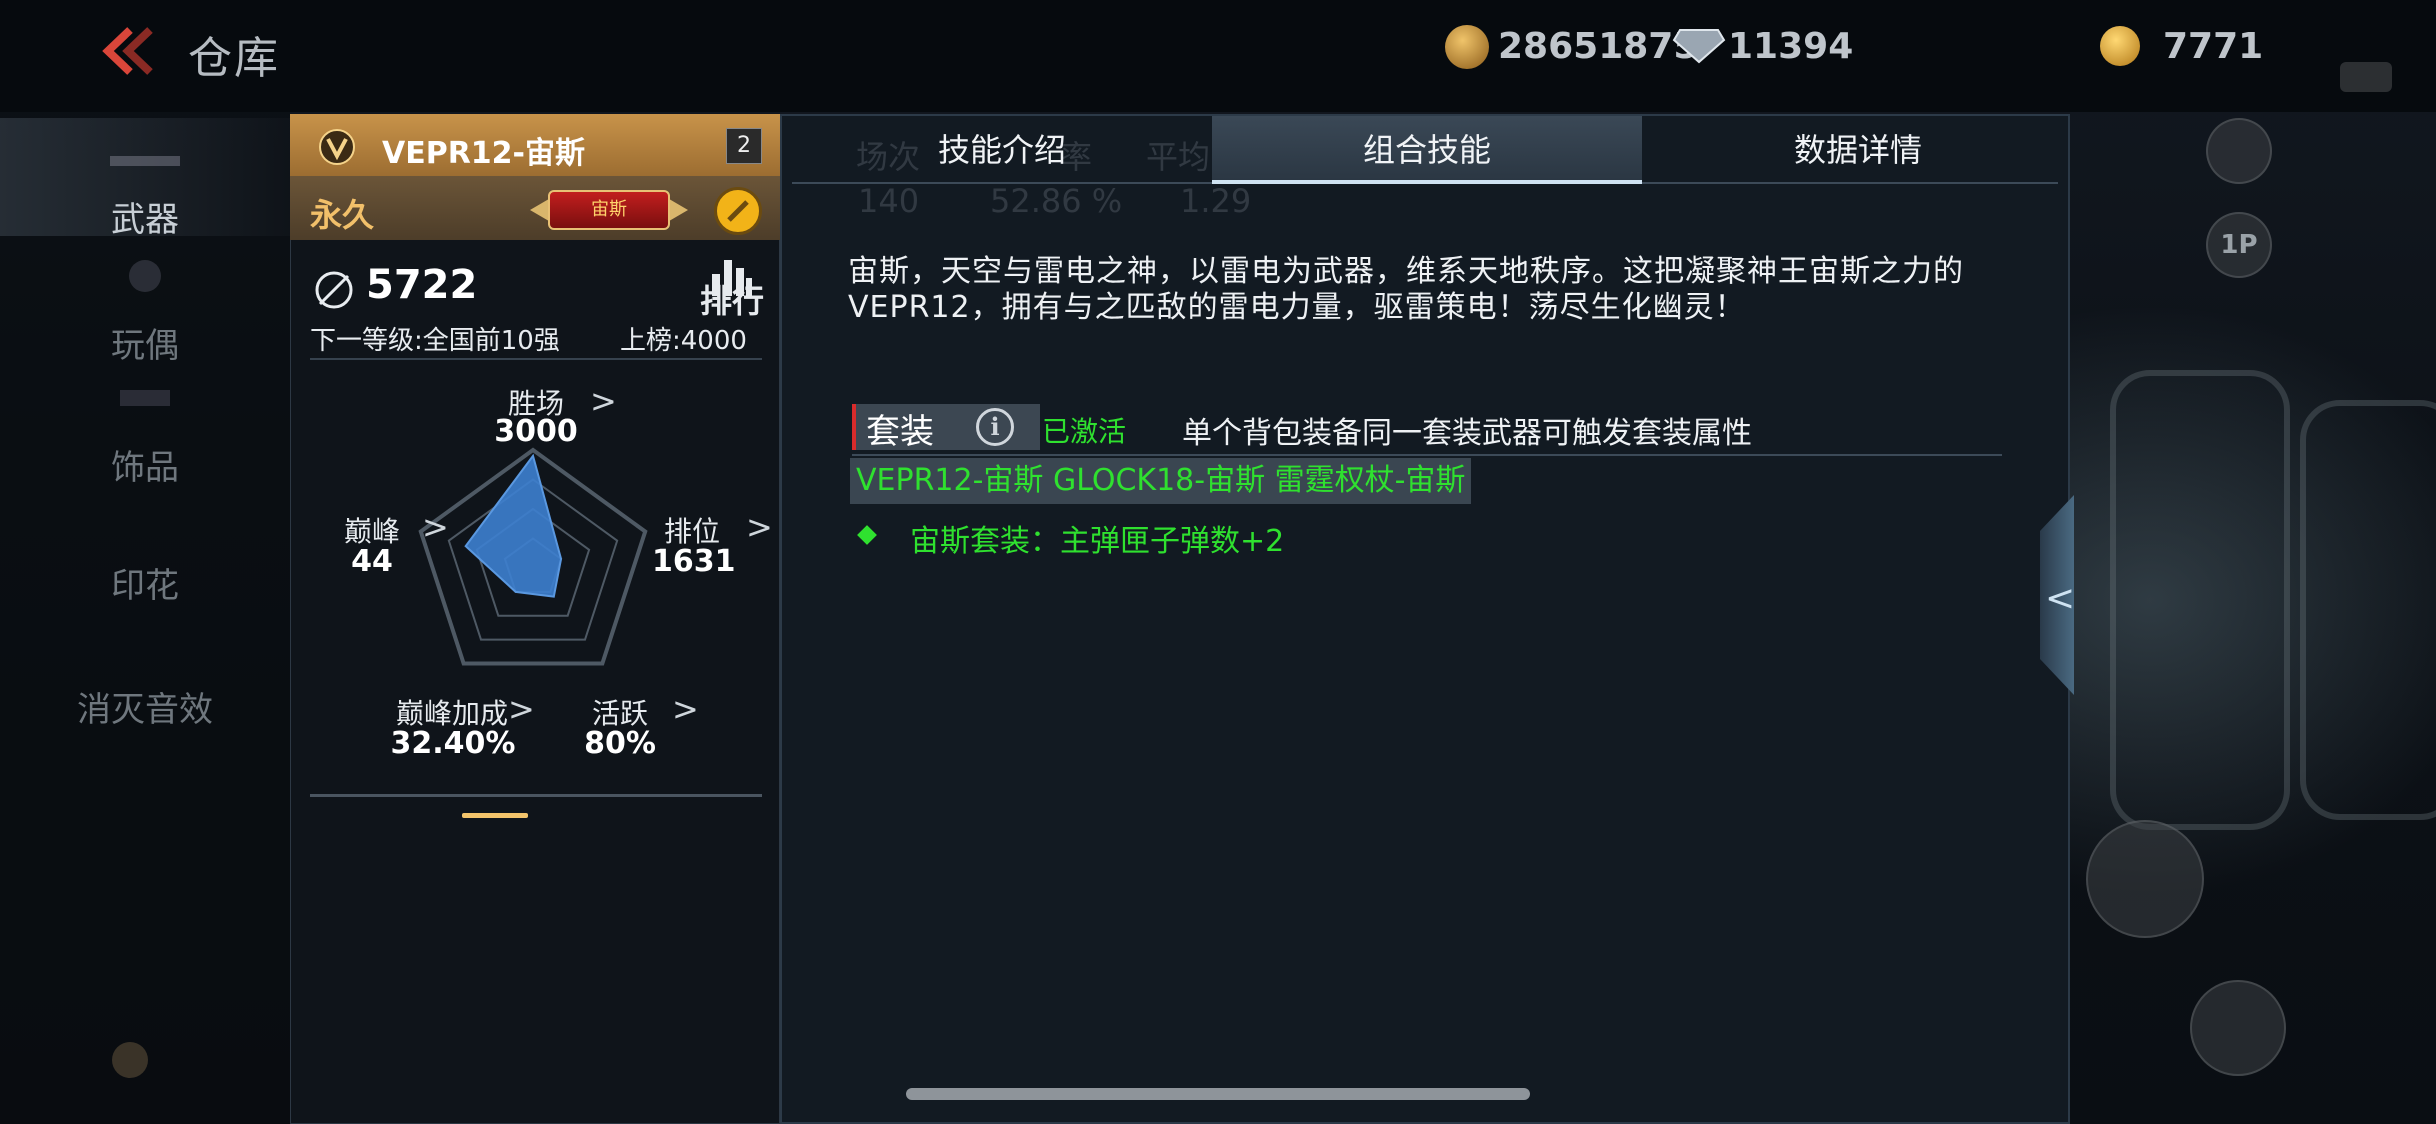 The width and height of the screenshot is (2436, 1124). I want to click on tab-combo-skill: 组合技能, so click(1427, 150).